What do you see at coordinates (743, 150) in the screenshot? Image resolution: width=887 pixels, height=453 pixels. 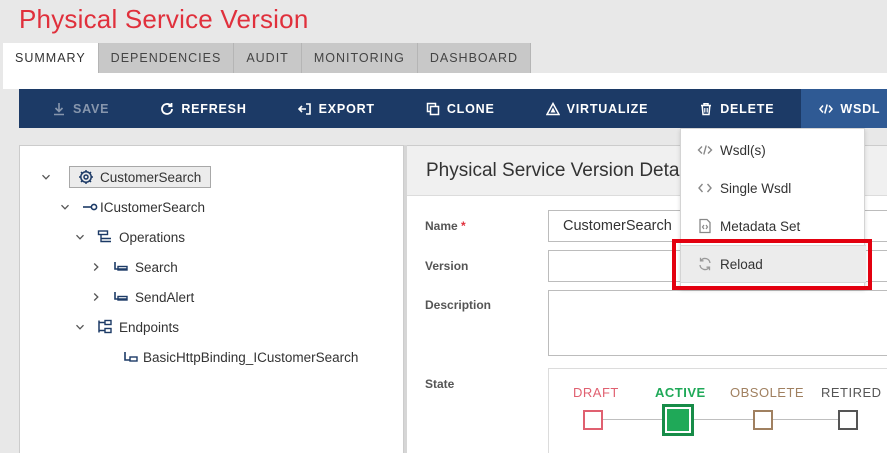 I see `menu-item-wsdls-label: Wsdl(s)` at bounding box center [743, 150].